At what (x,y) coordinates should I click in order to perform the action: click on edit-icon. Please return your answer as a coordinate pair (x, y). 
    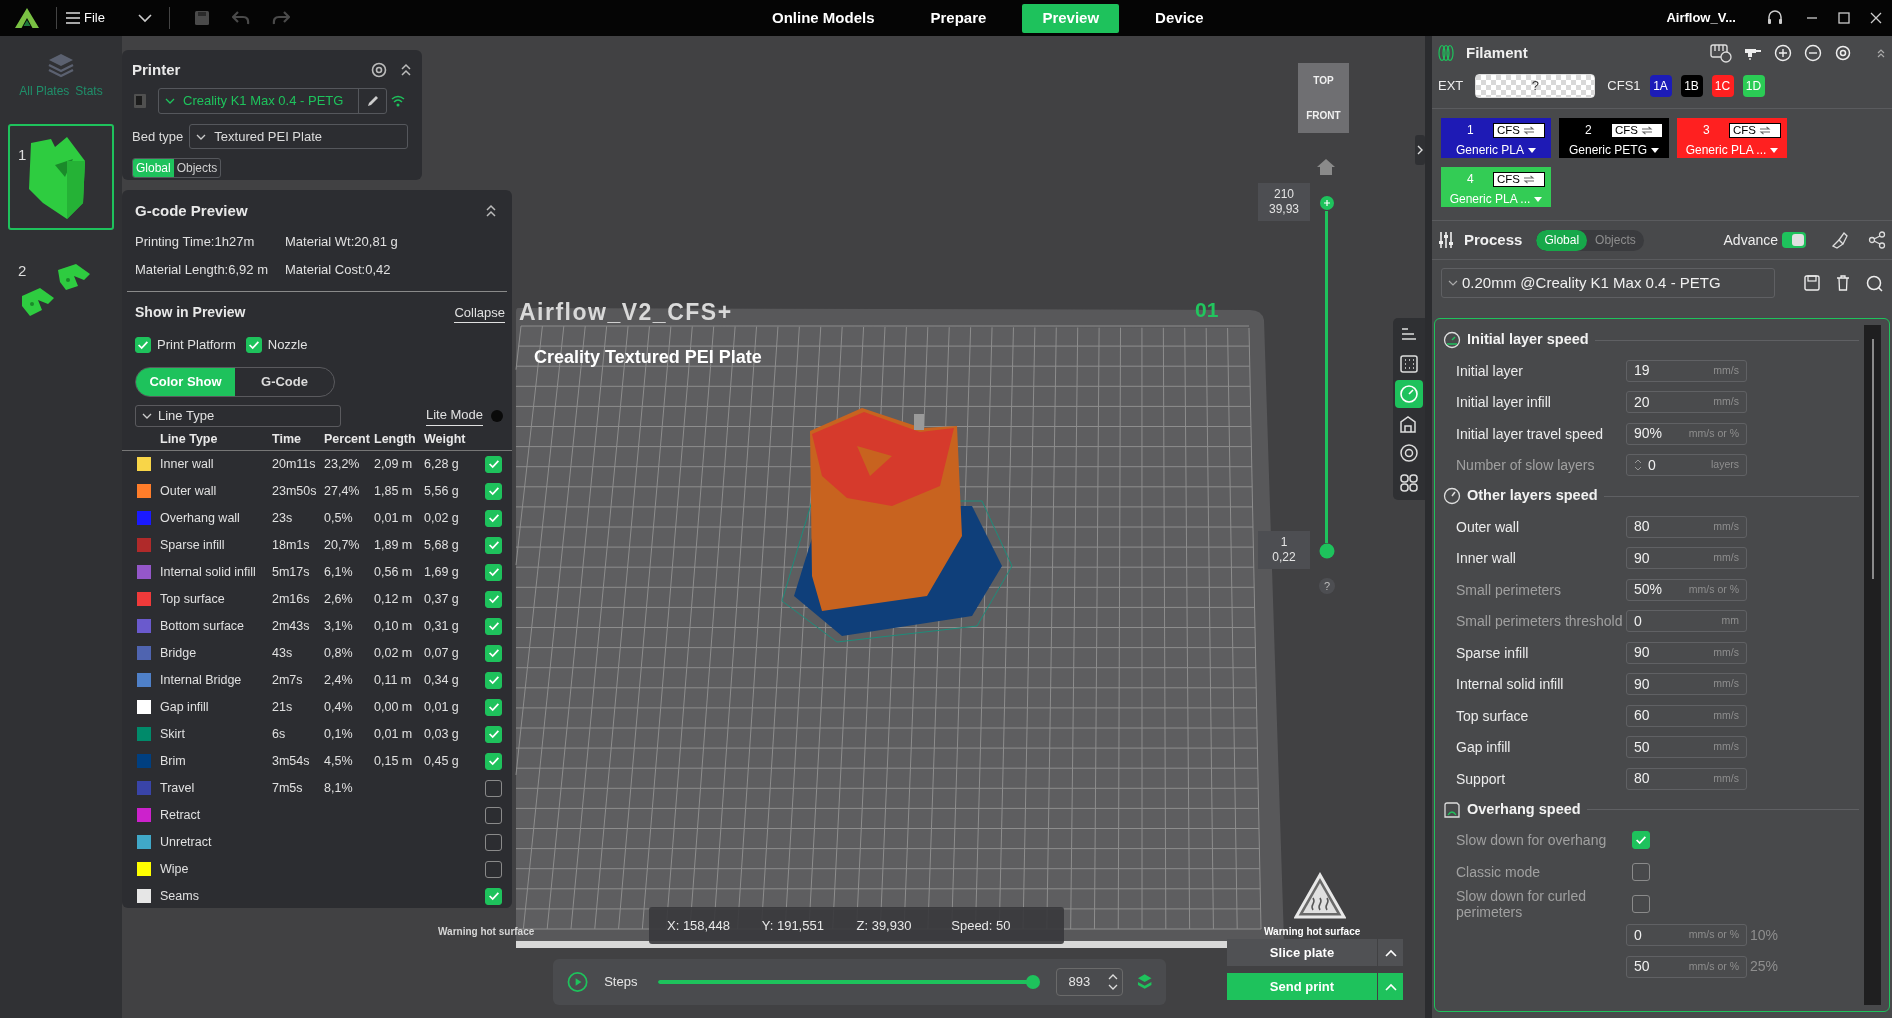
    Looking at the image, I should click on (372, 101).